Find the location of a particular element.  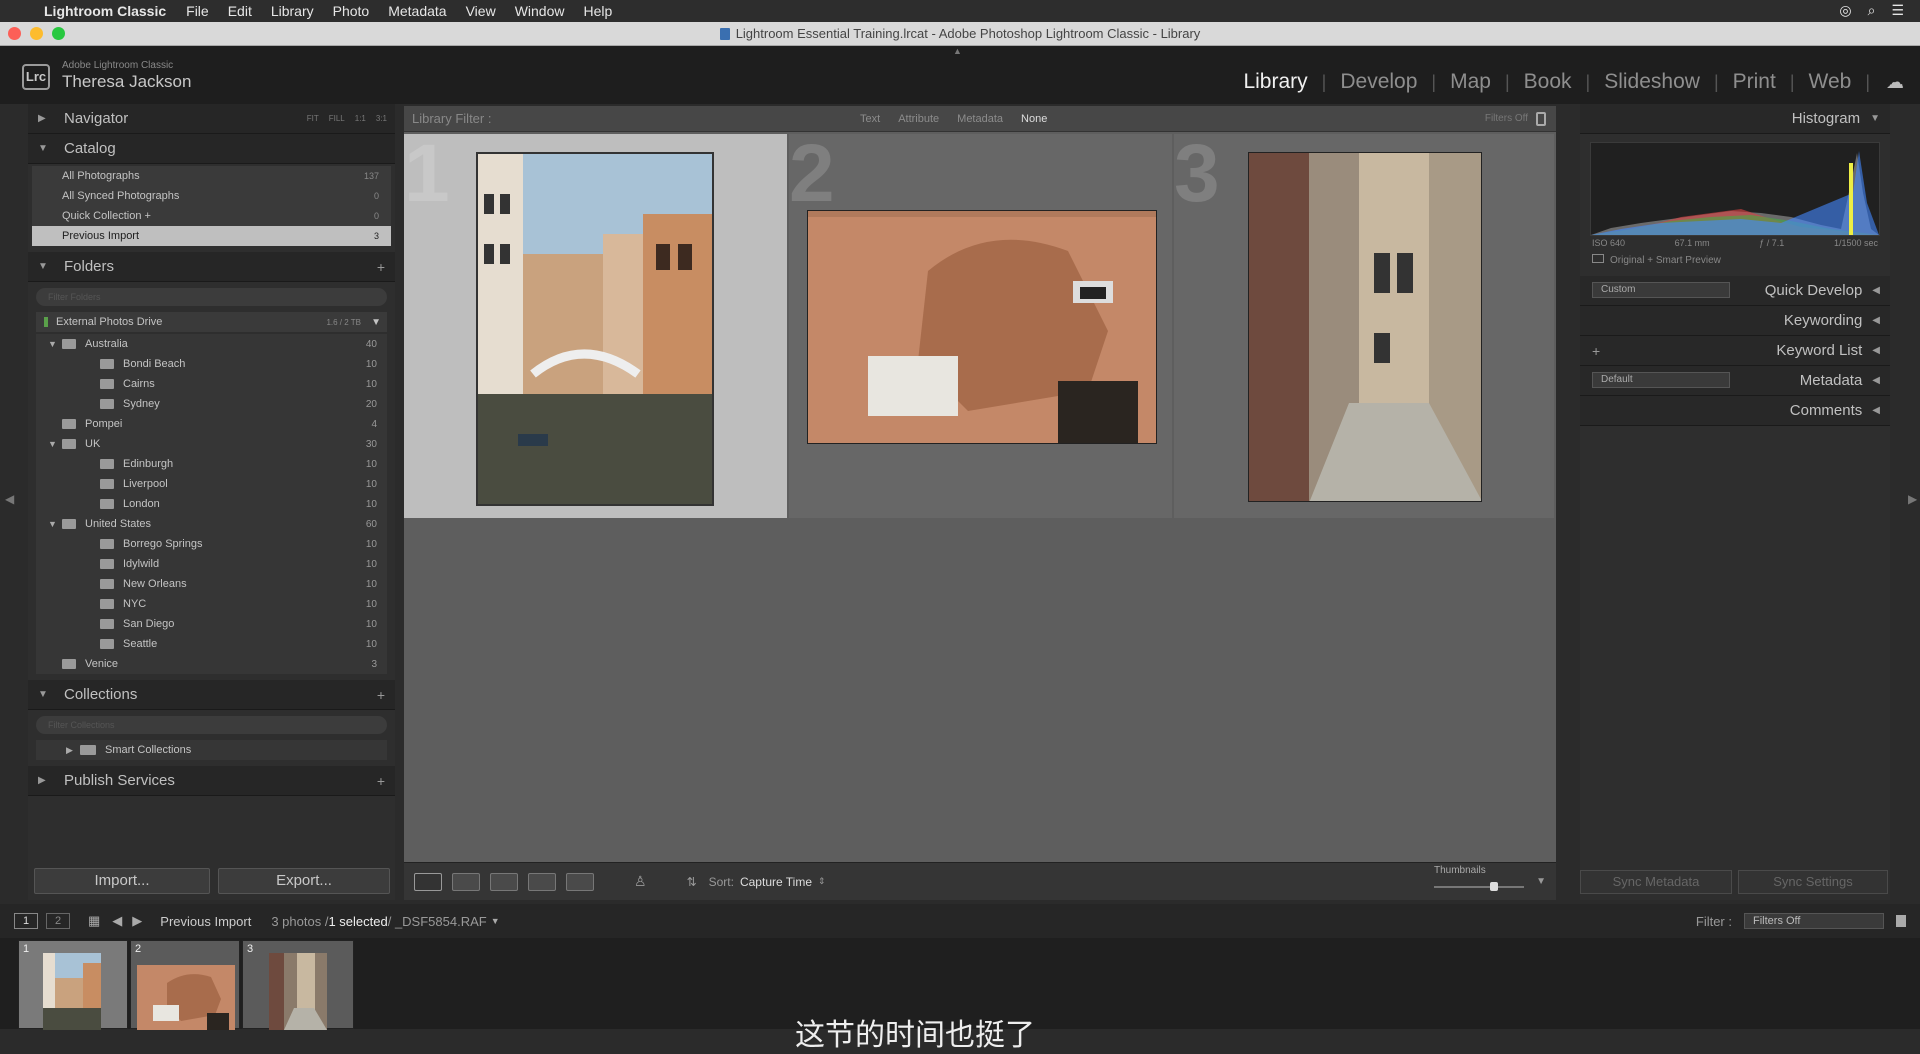

filmstrip-thumb: 3 is located at coordinates (298, 985).